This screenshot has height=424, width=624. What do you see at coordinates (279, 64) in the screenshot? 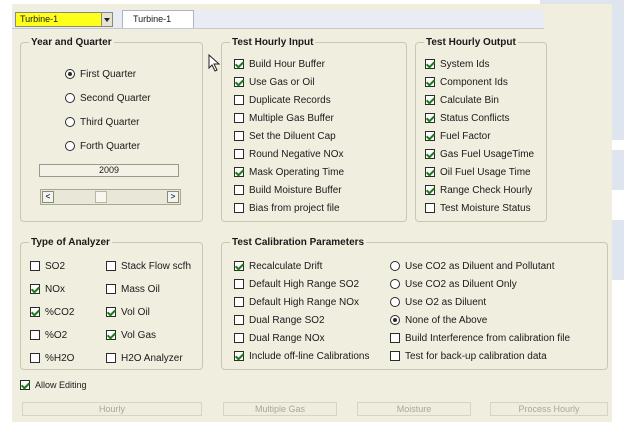
I see `checkbox-option: Build Hour Buffer` at bounding box center [279, 64].